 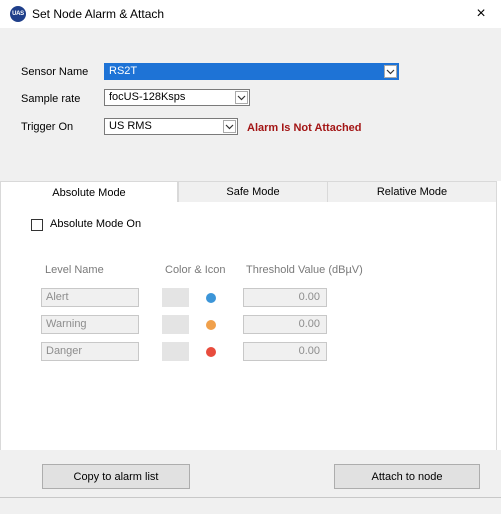 I want to click on alarm-status-text: Alarm Is Not Attached, so click(x=304, y=128).